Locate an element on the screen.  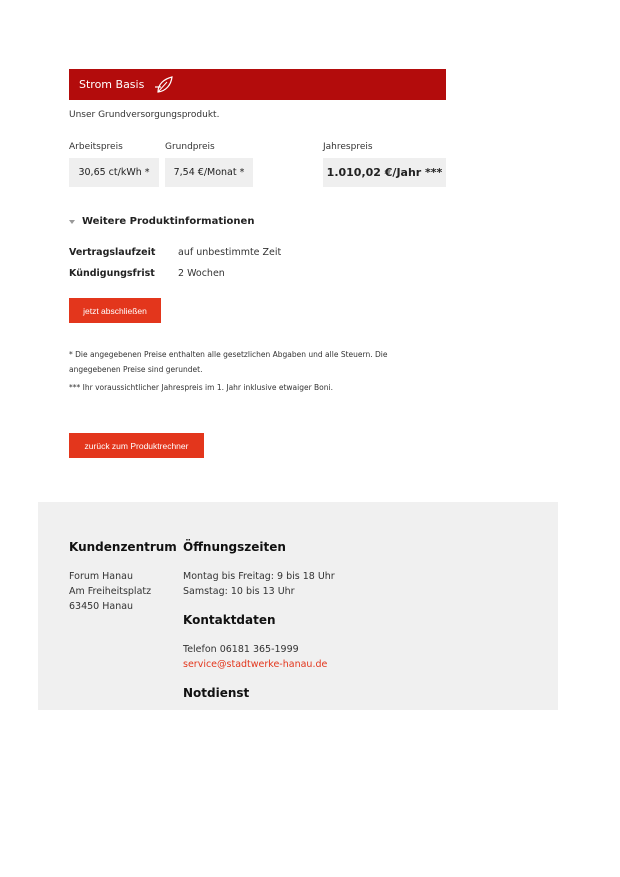
kontakt-email-link: service@stadtwerke-hanau.de is located at coordinates (255, 664).